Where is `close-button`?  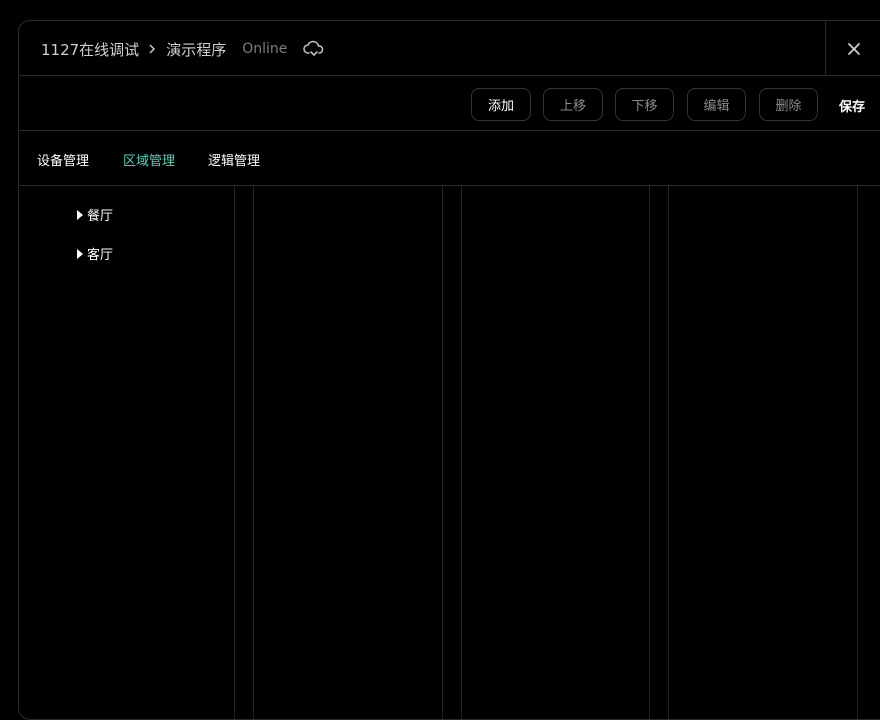 close-button is located at coordinates (852, 48).